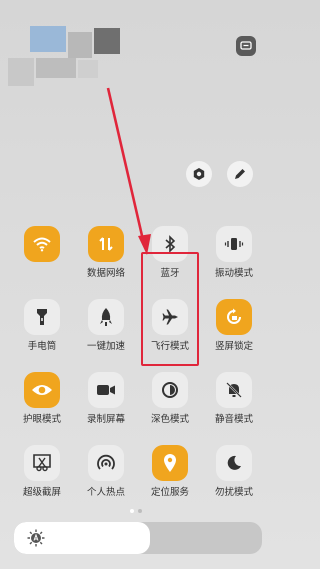 This screenshot has width=320, height=569. Describe the element at coordinates (68, 55) in the screenshot. I see `blurred-status-area` at that location.